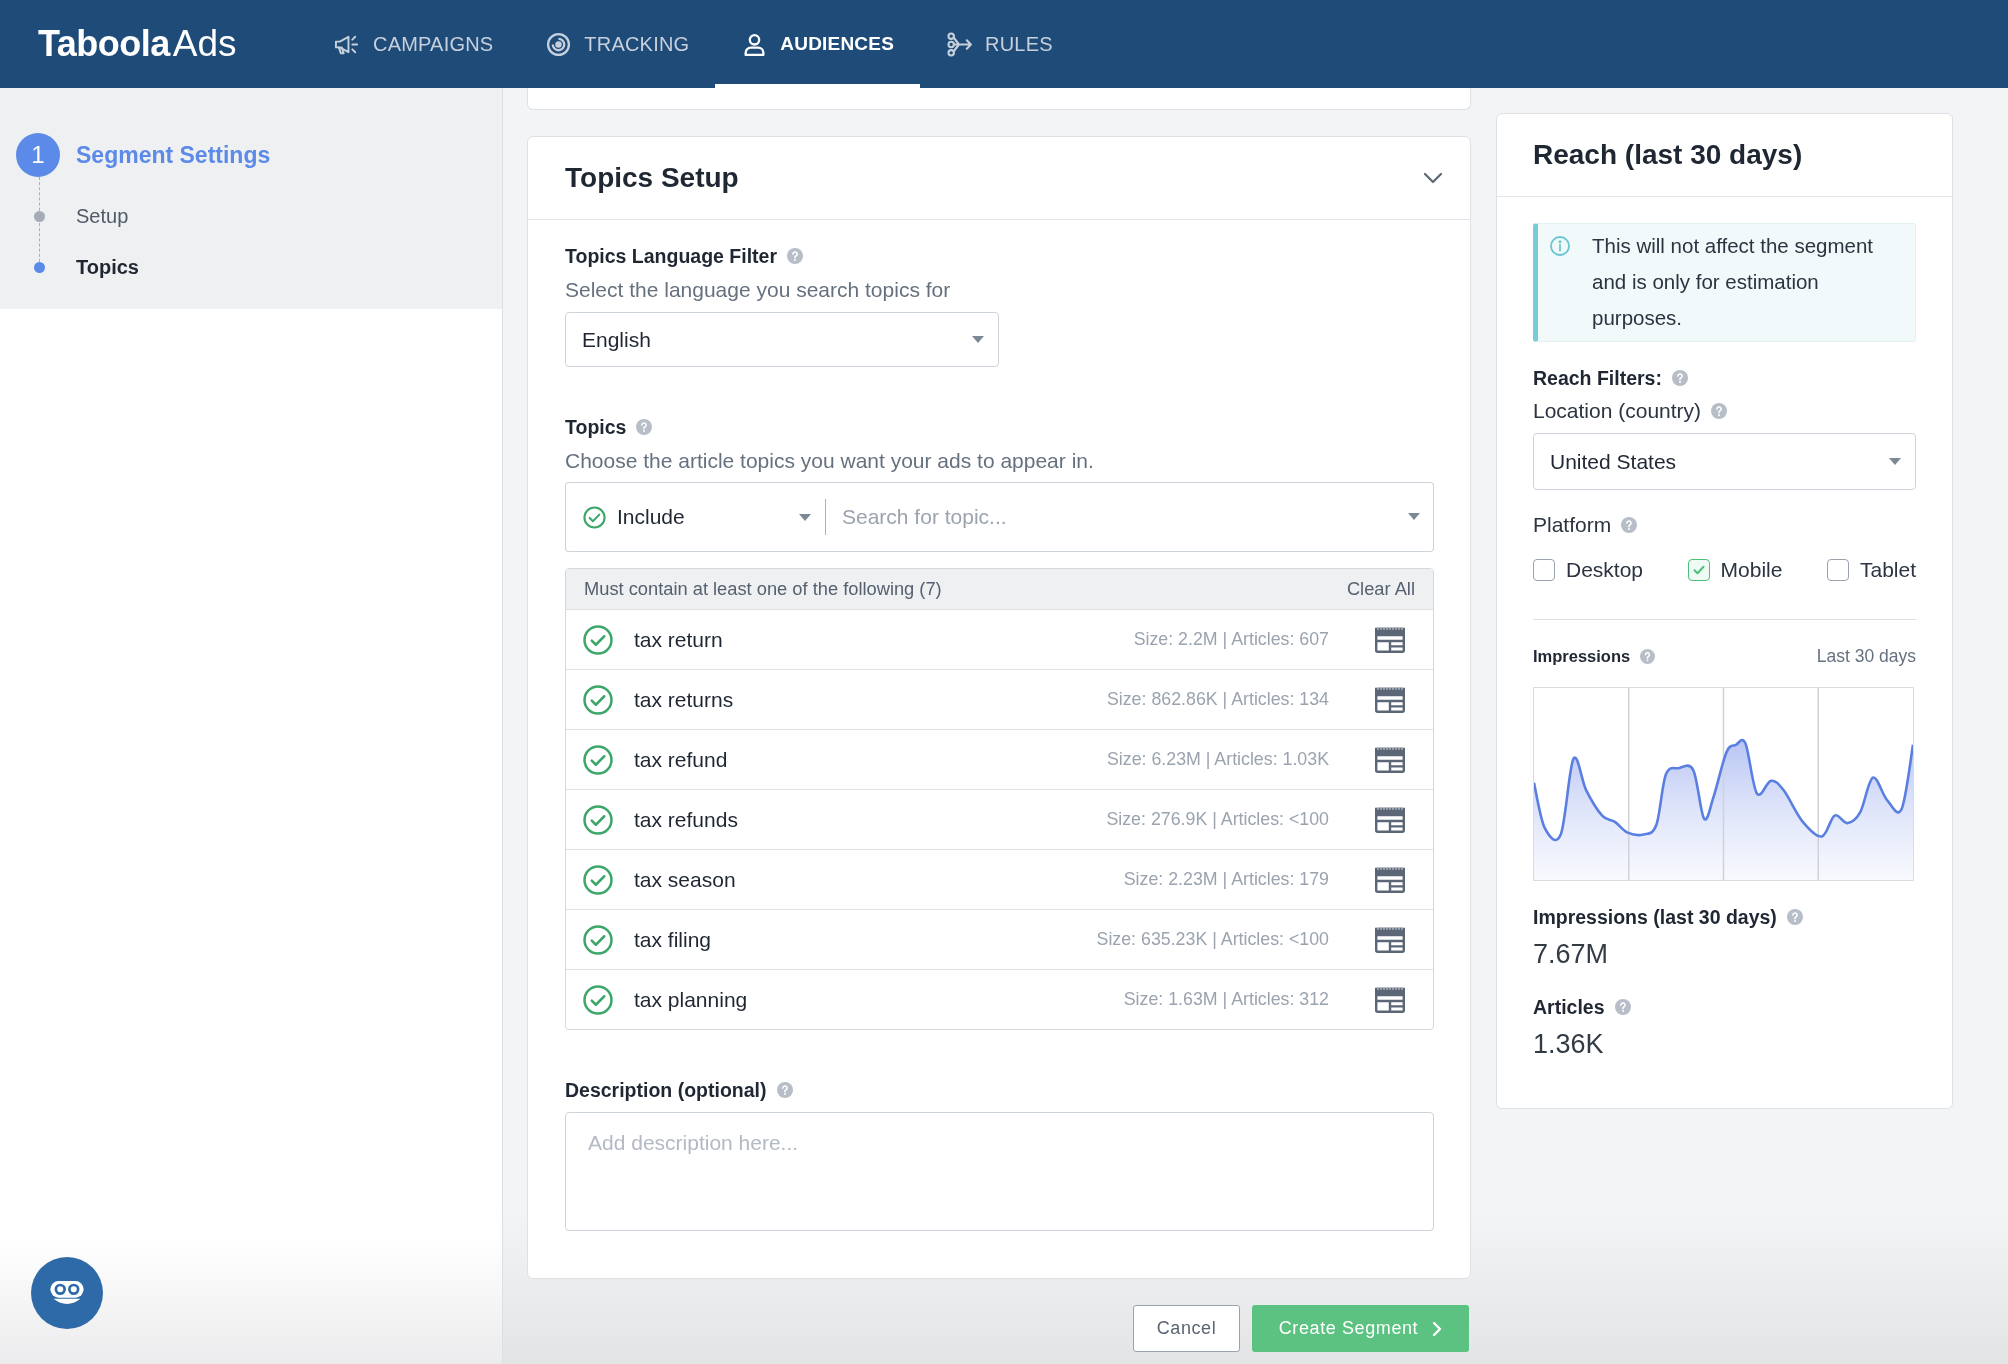  I want to click on card-title: Reach (last 30 days), so click(1668, 155).